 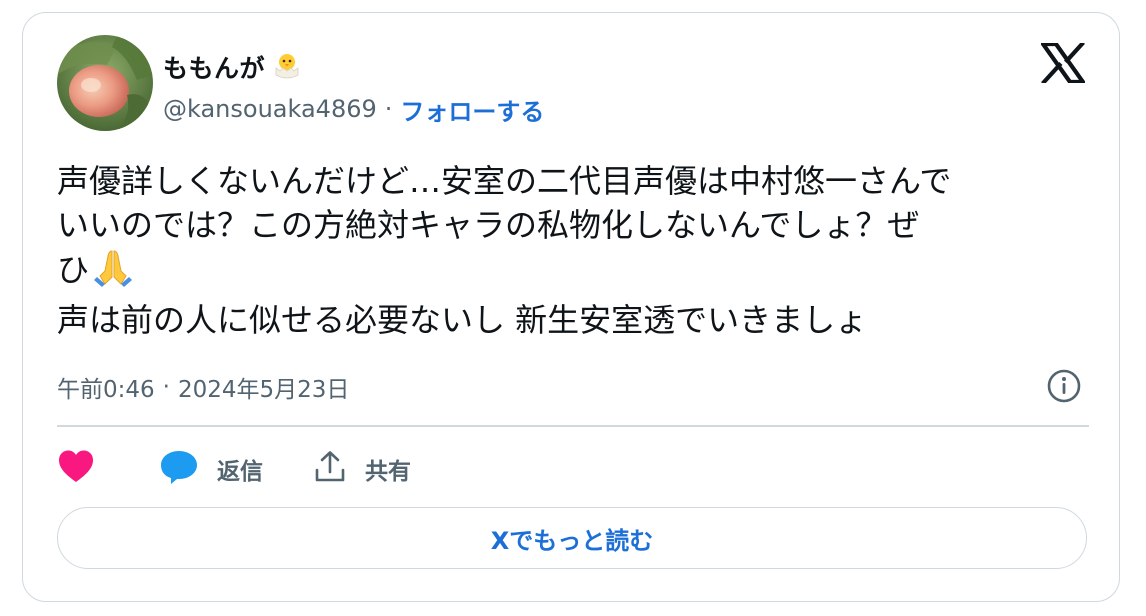 I want to click on folded-hands-icon, so click(x=113, y=272).